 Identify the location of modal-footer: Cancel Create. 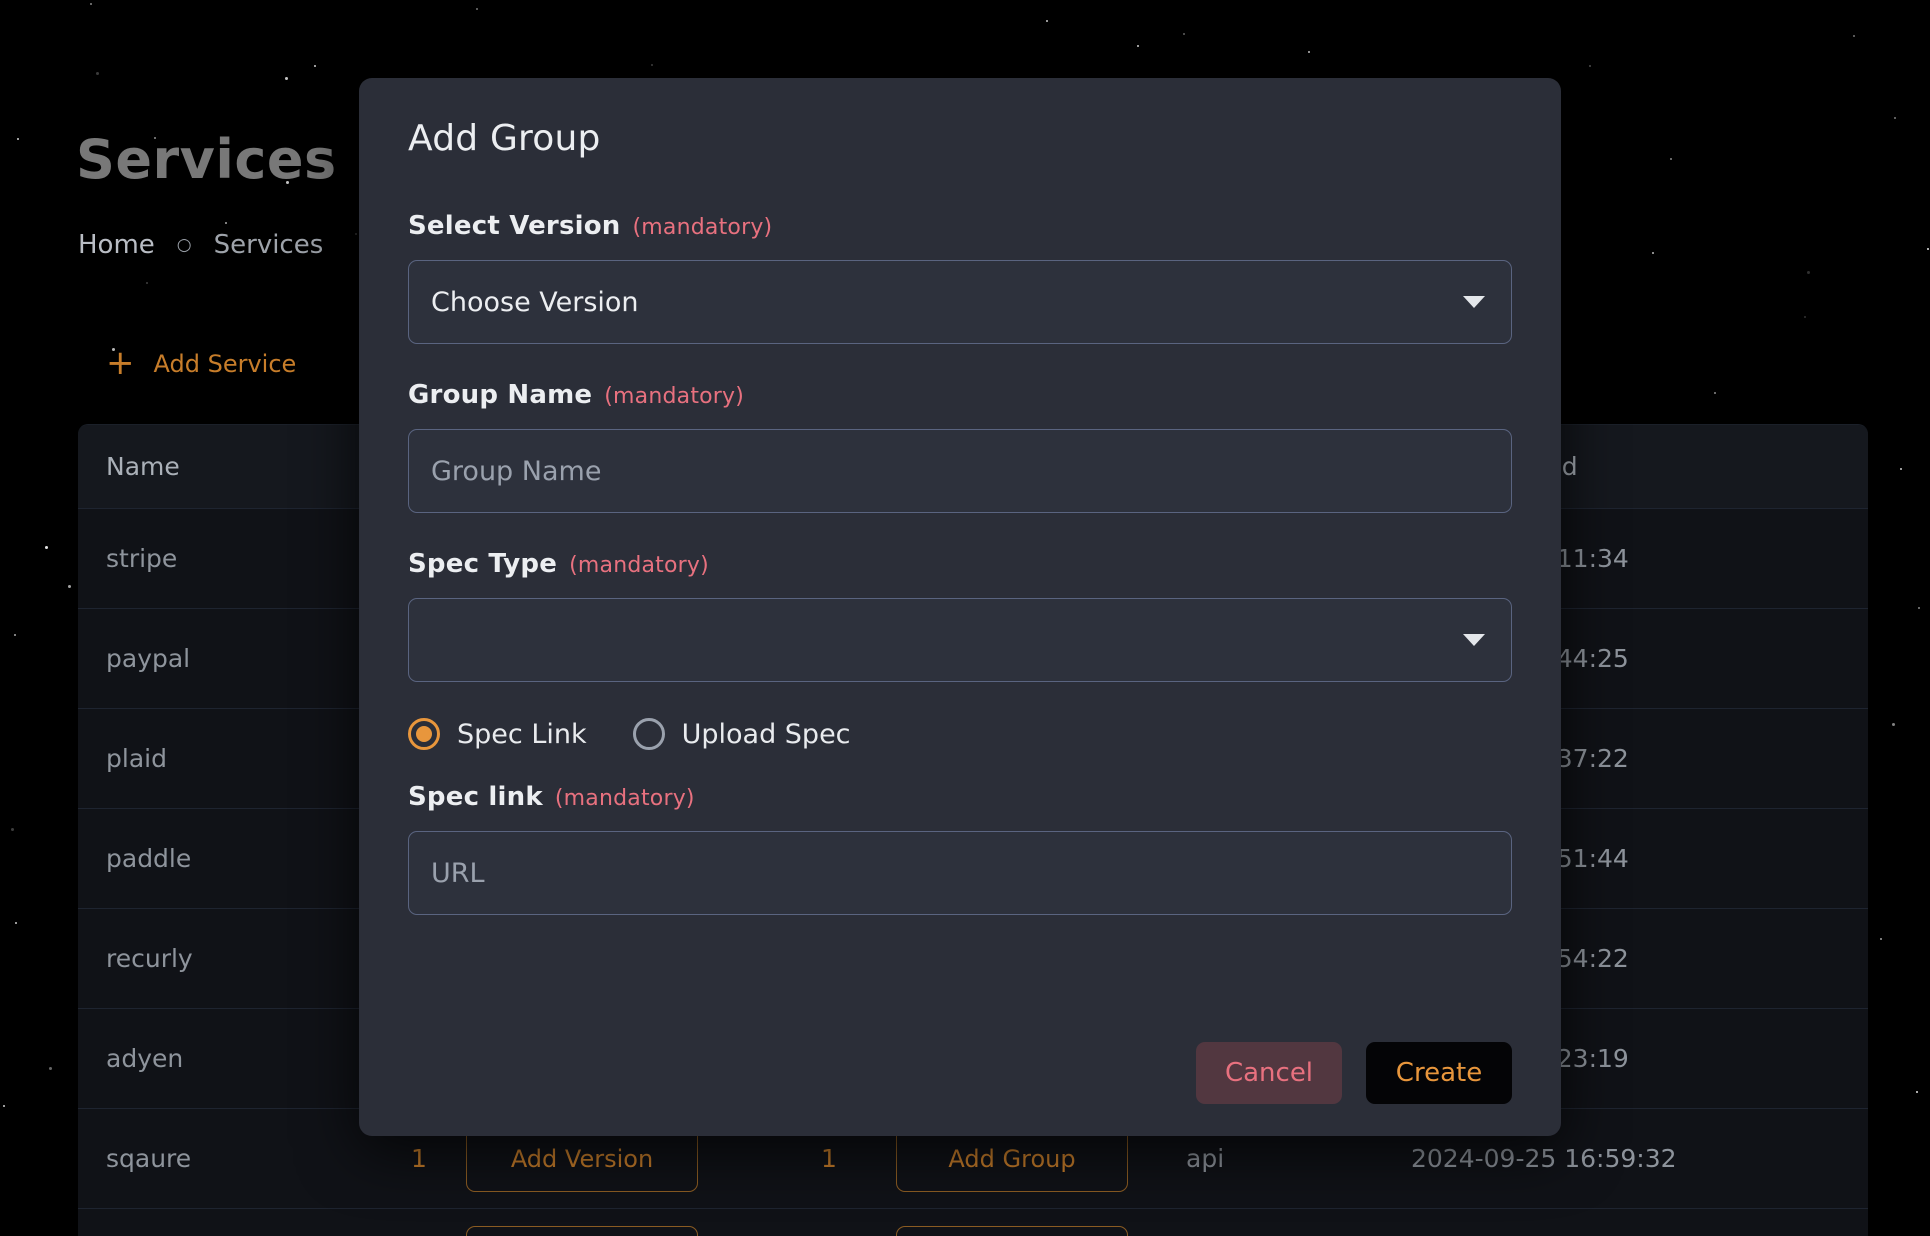
(1354, 1073).